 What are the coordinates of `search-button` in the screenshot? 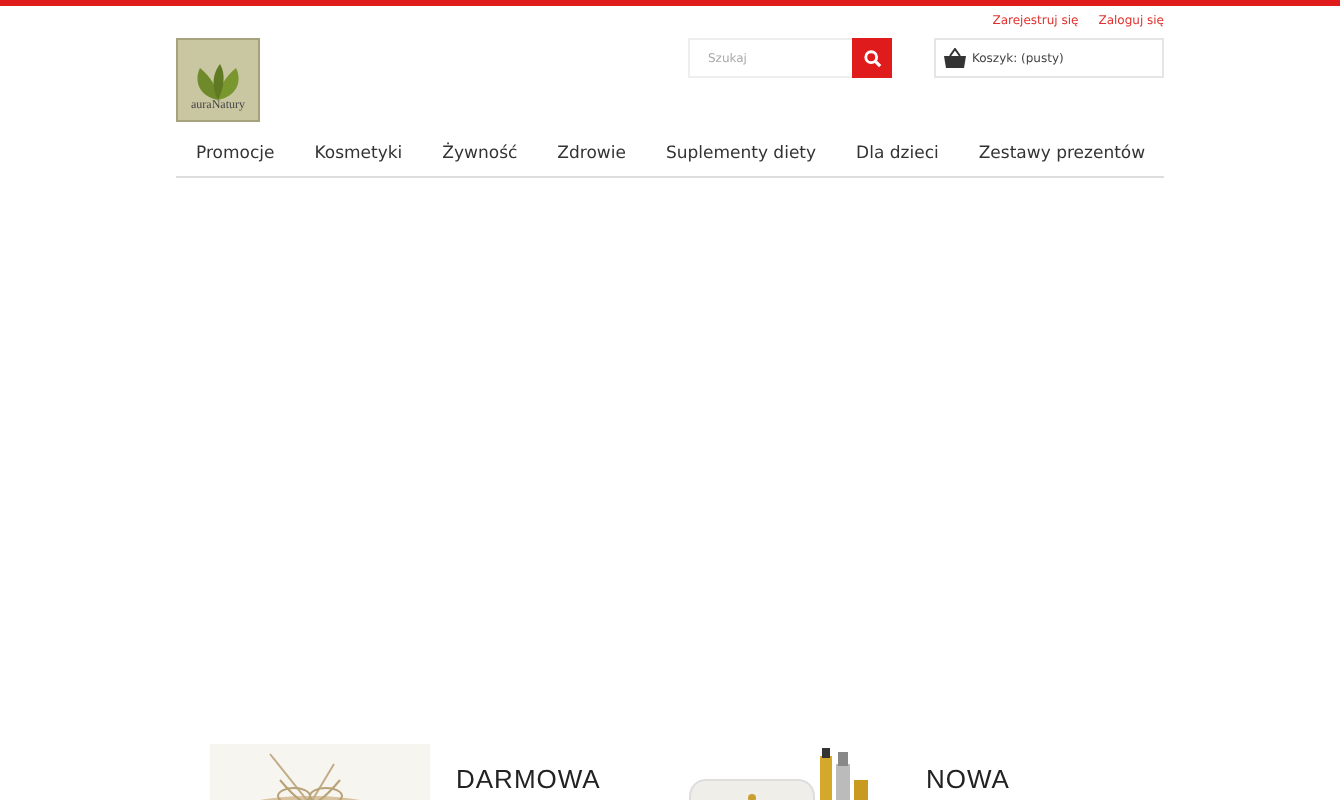 It's located at (872, 58).